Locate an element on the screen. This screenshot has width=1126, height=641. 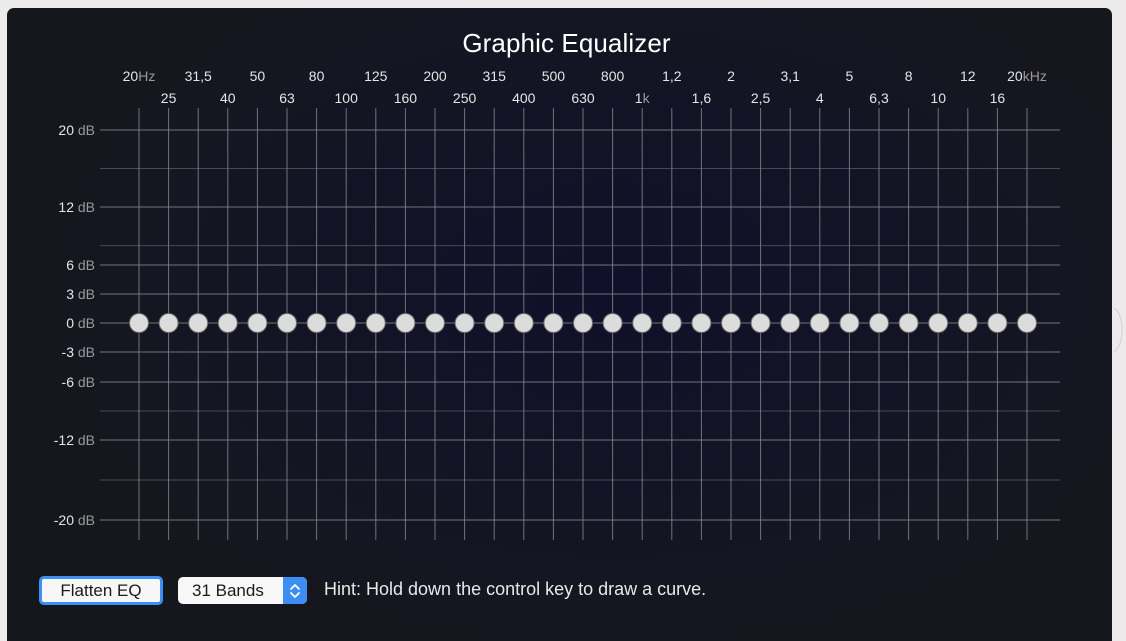
freq-label: 1,6 is located at coordinates (702, 98).